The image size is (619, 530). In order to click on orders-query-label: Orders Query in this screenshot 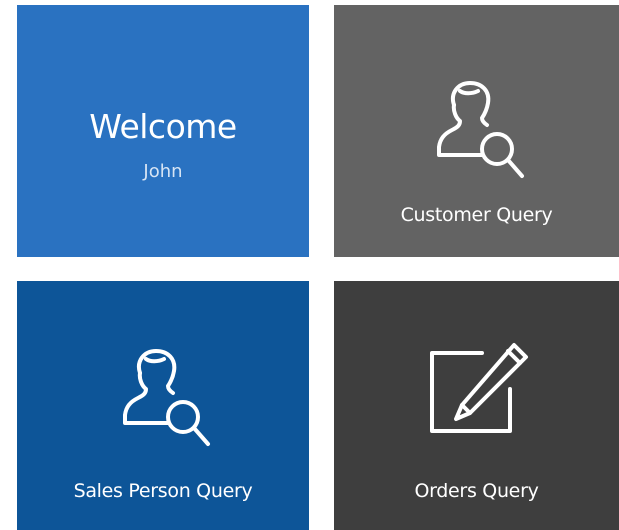, I will do `click(476, 491)`.